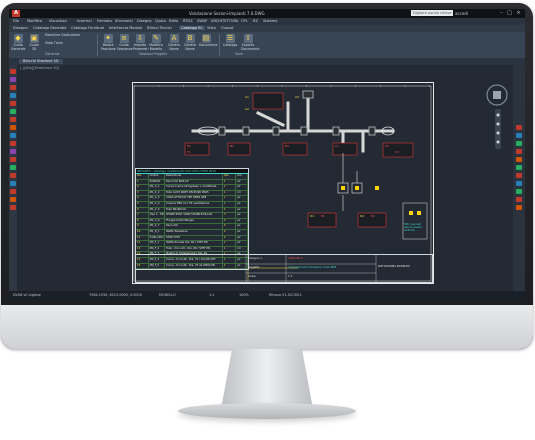  What do you see at coordinates (270, 21) in the screenshot?
I see `menu-item: Sistema` at bounding box center [270, 21].